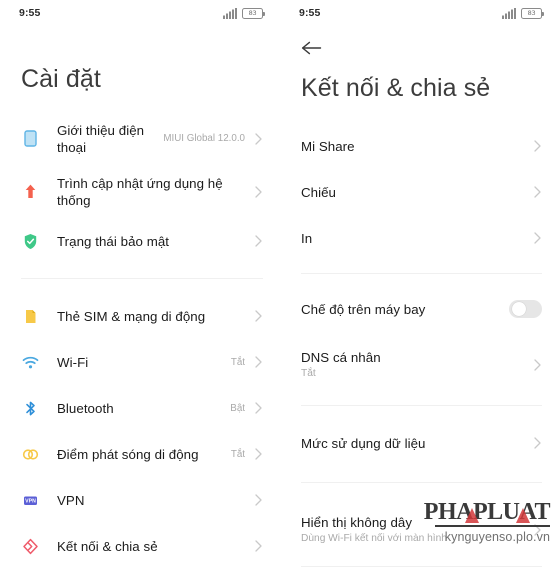  What do you see at coordinates (204, 138) in the screenshot?
I see `settings-row-value: MIUI Global 12.0.0` at bounding box center [204, 138].